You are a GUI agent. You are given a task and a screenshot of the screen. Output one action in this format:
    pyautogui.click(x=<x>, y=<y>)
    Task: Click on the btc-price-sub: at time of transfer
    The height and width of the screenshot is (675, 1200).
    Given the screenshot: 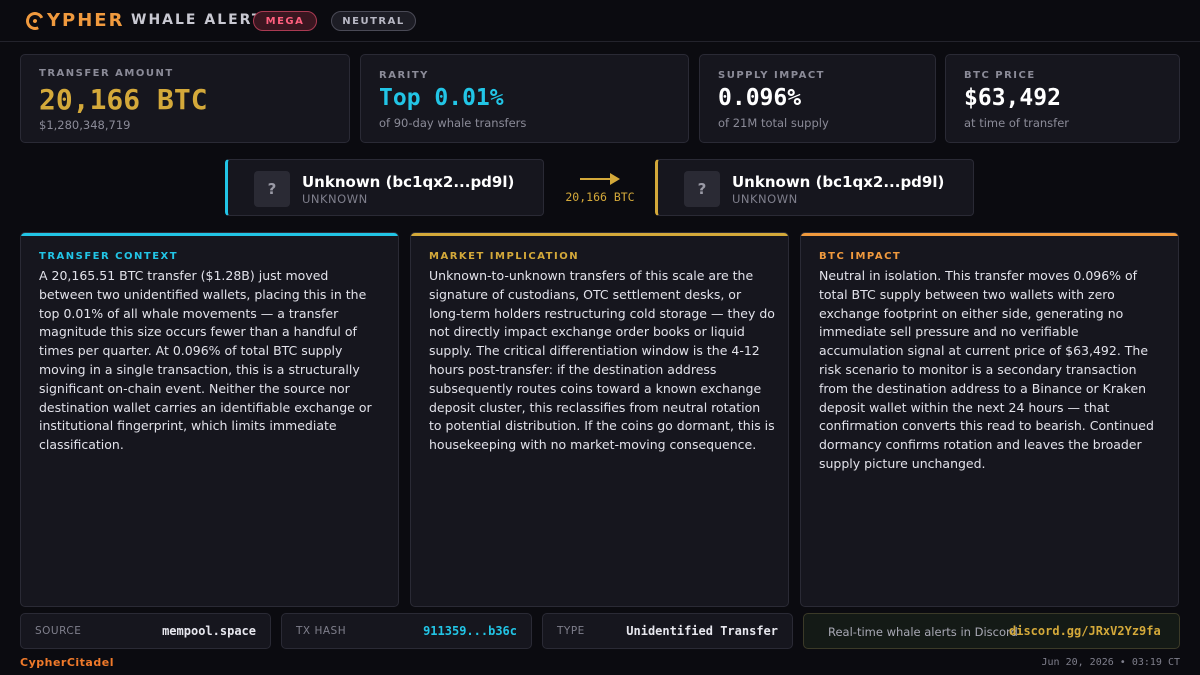 What is the action you would take?
    pyautogui.click(x=1017, y=123)
    